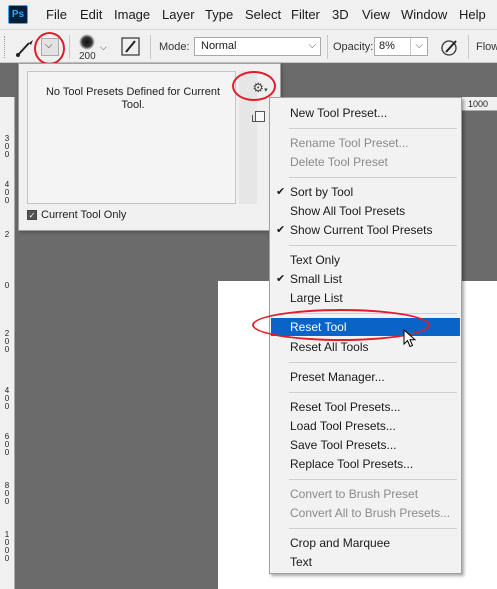 This screenshot has height=589, width=497. Describe the element at coordinates (263, 14) in the screenshot. I see `menu-select: Select` at that location.